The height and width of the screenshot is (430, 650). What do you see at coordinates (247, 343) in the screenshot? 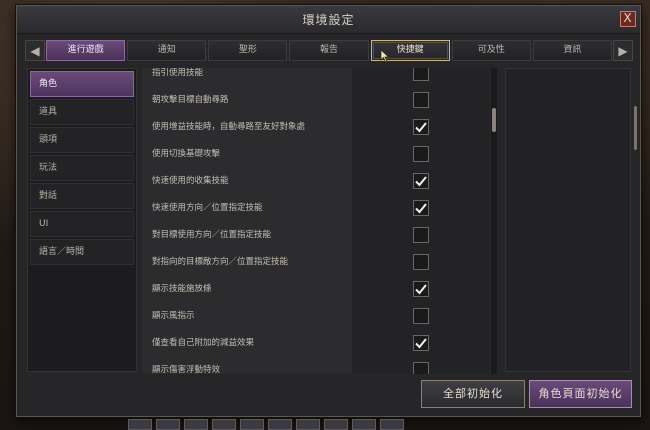
I see `option-label: 僅查看自己附加的減益效果` at bounding box center [247, 343].